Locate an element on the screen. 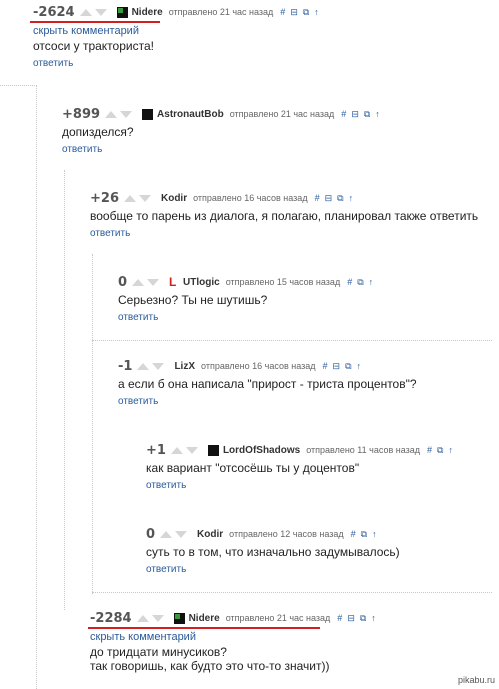  comment-score: 0 is located at coordinates (123, 282).